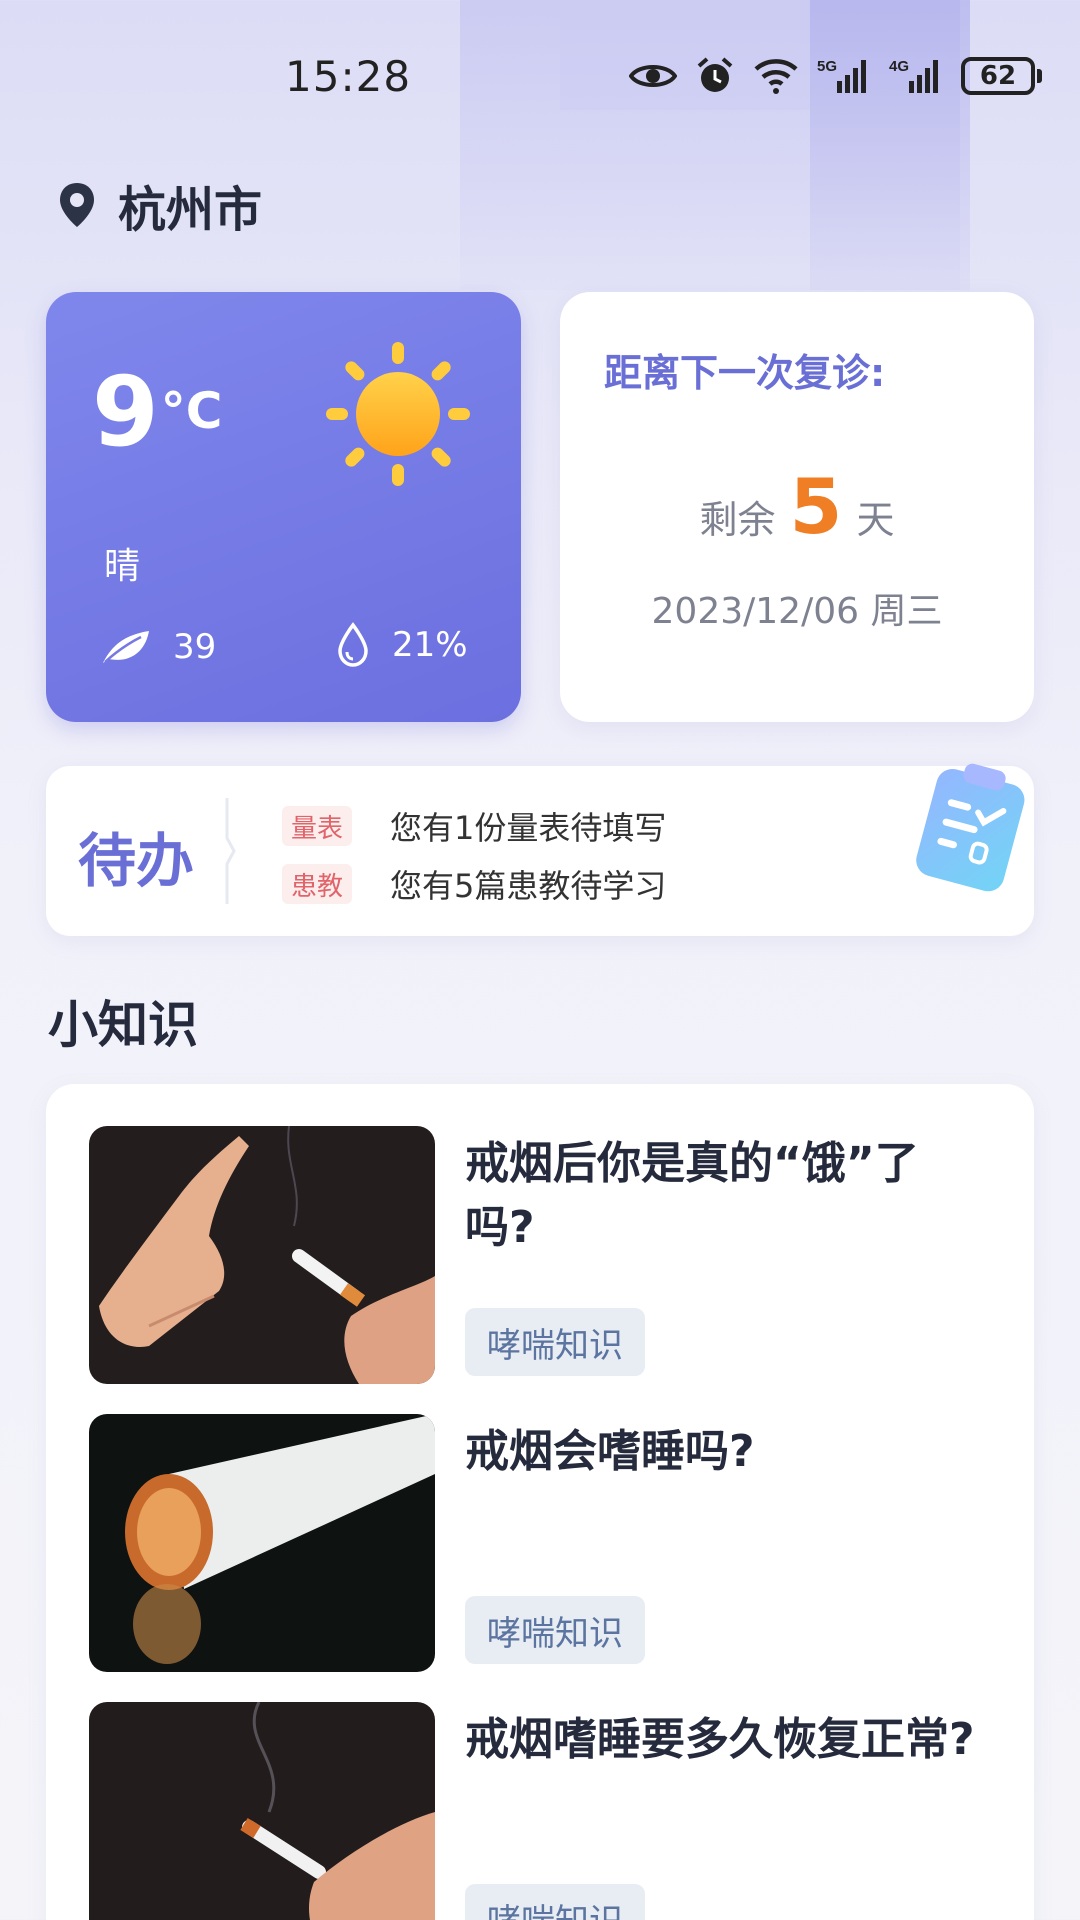 Image resolution: width=1080 pixels, height=1920 pixels. I want to click on remain-suffix: 天, so click(875, 520).